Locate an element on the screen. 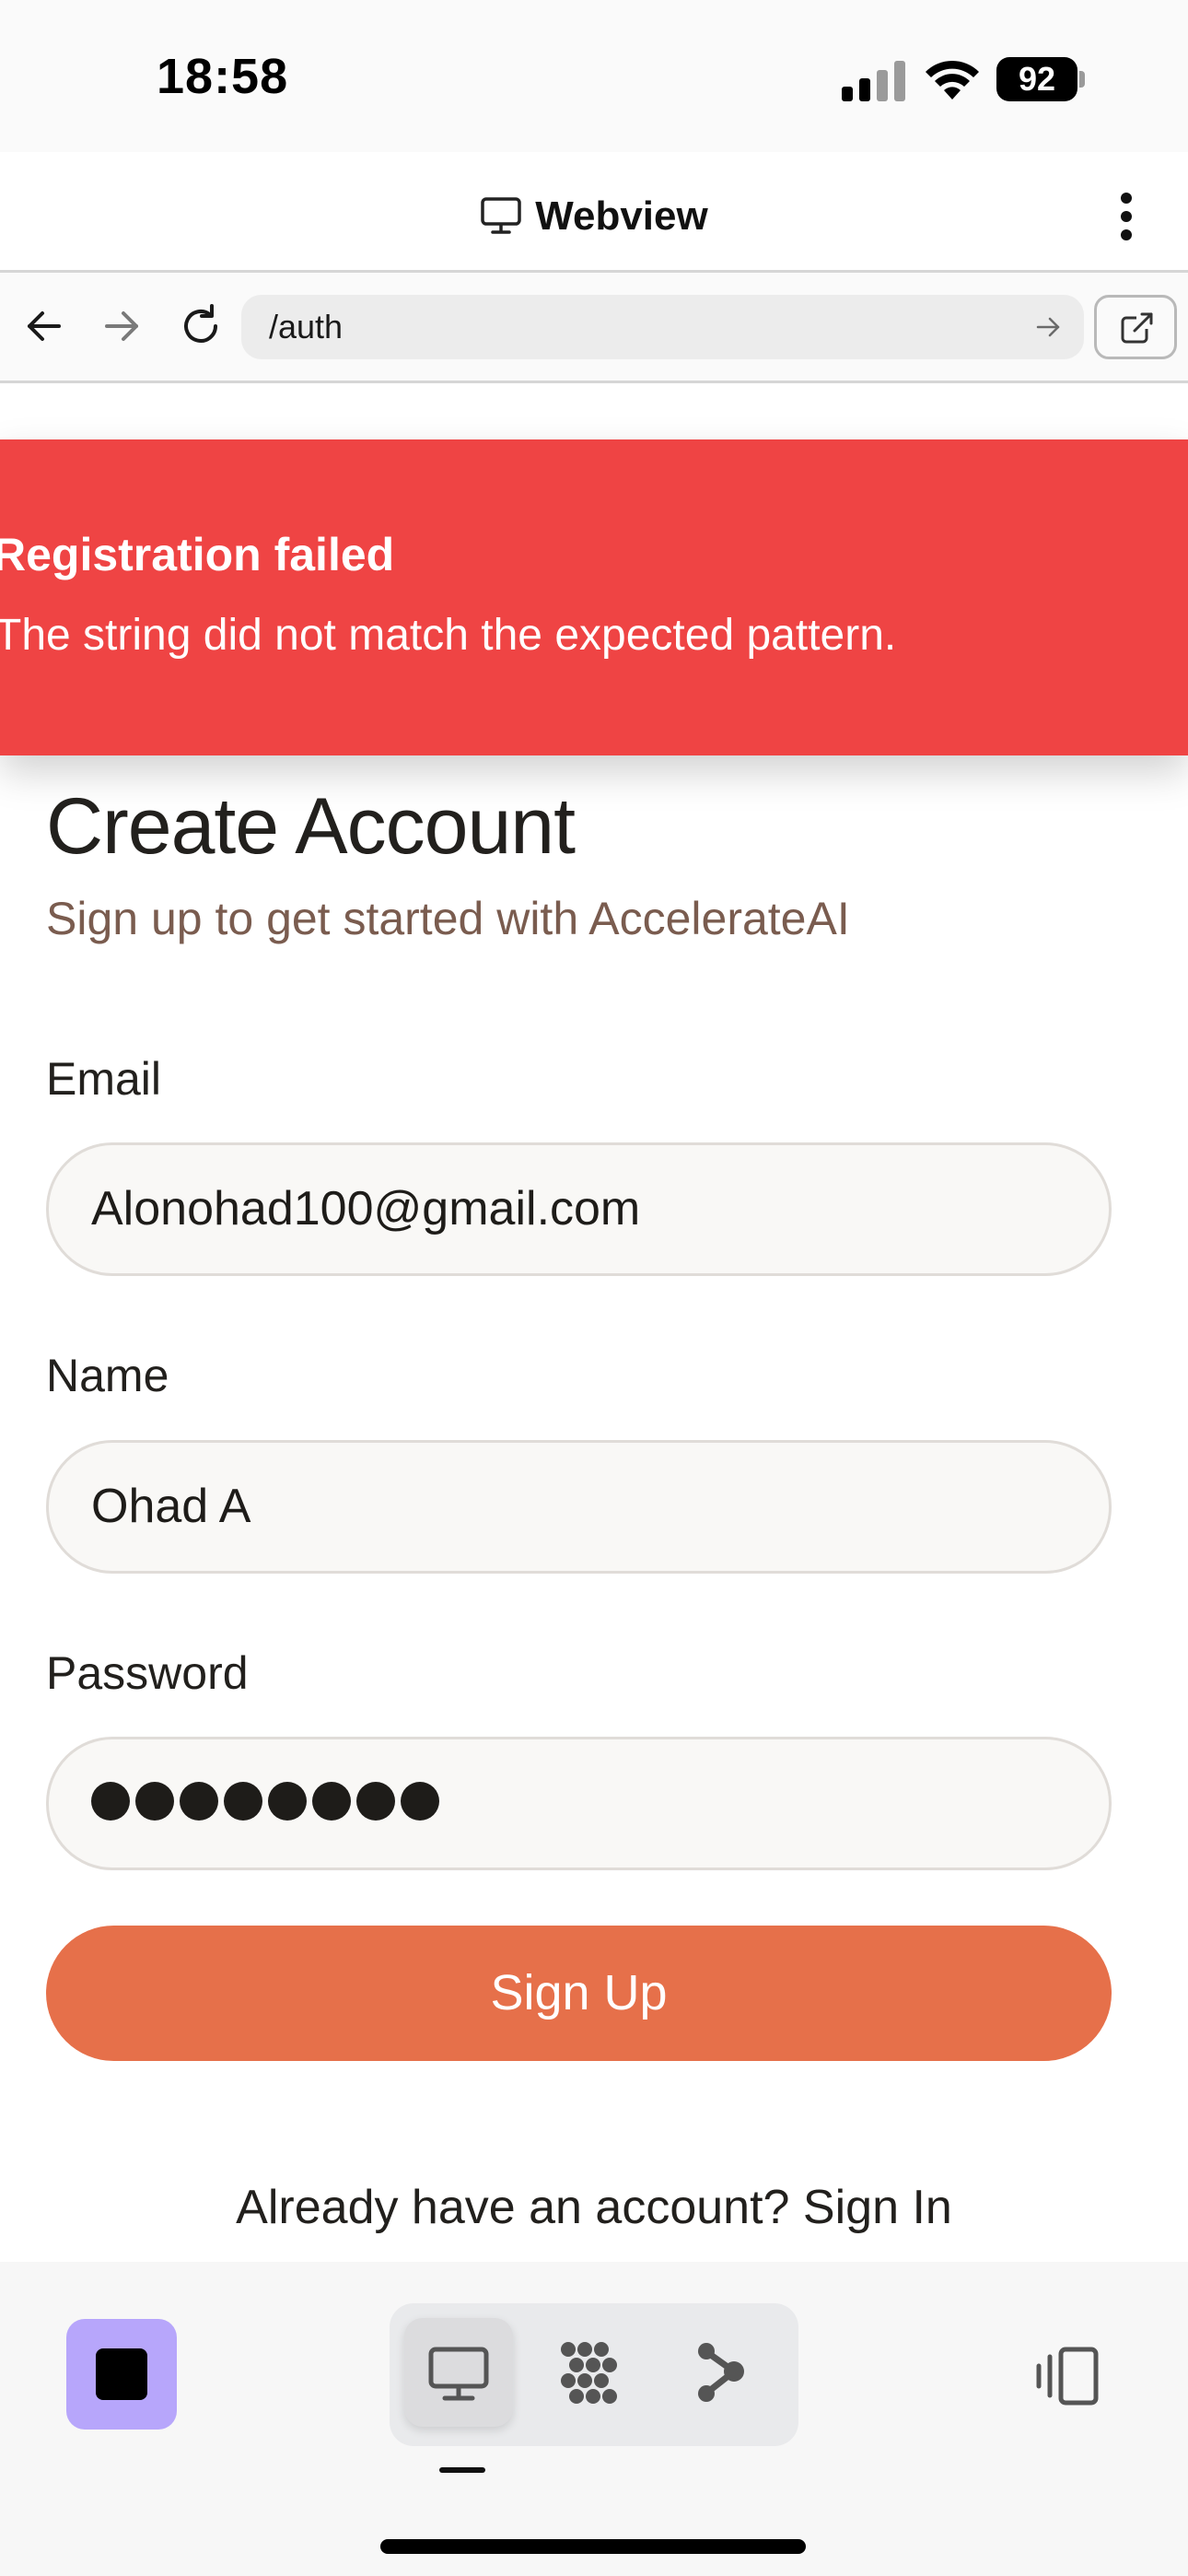 This screenshot has width=1188, height=2576. open-external-button is located at coordinates (1135, 327).